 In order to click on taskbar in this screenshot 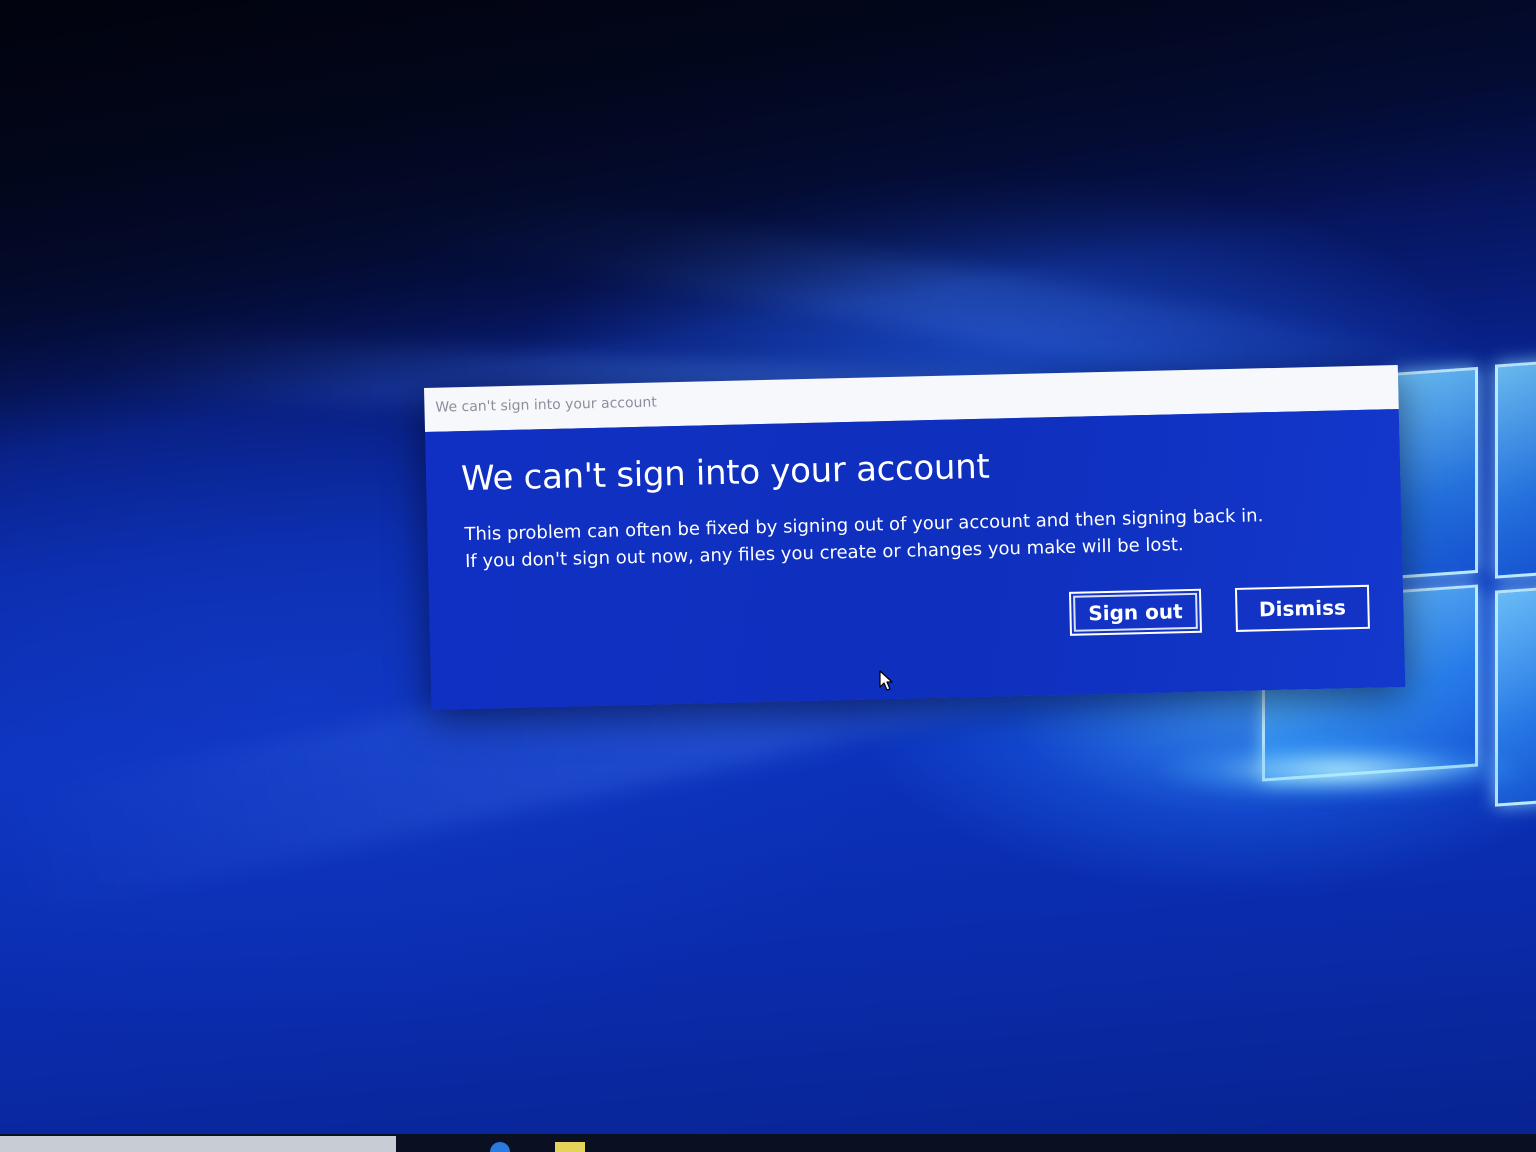, I will do `click(768, 1143)`.